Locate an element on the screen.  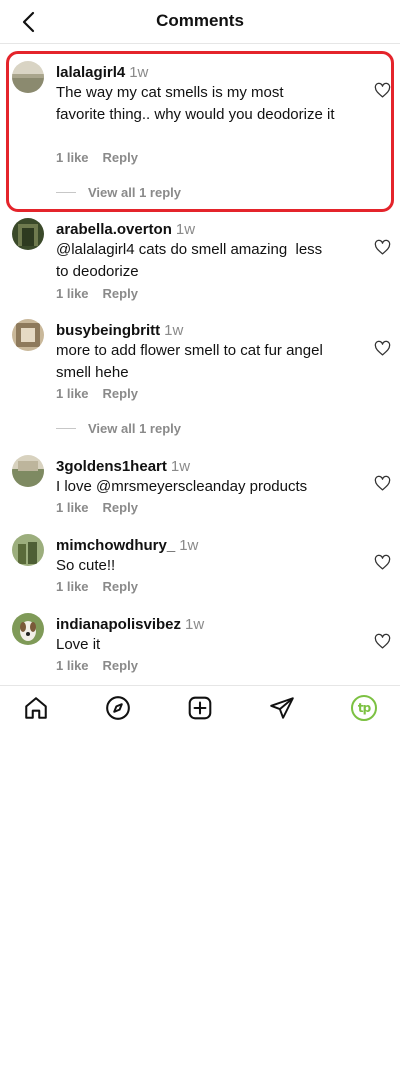
comment-meta: lalalagirl4 1w is located at coordinates (102, 73).